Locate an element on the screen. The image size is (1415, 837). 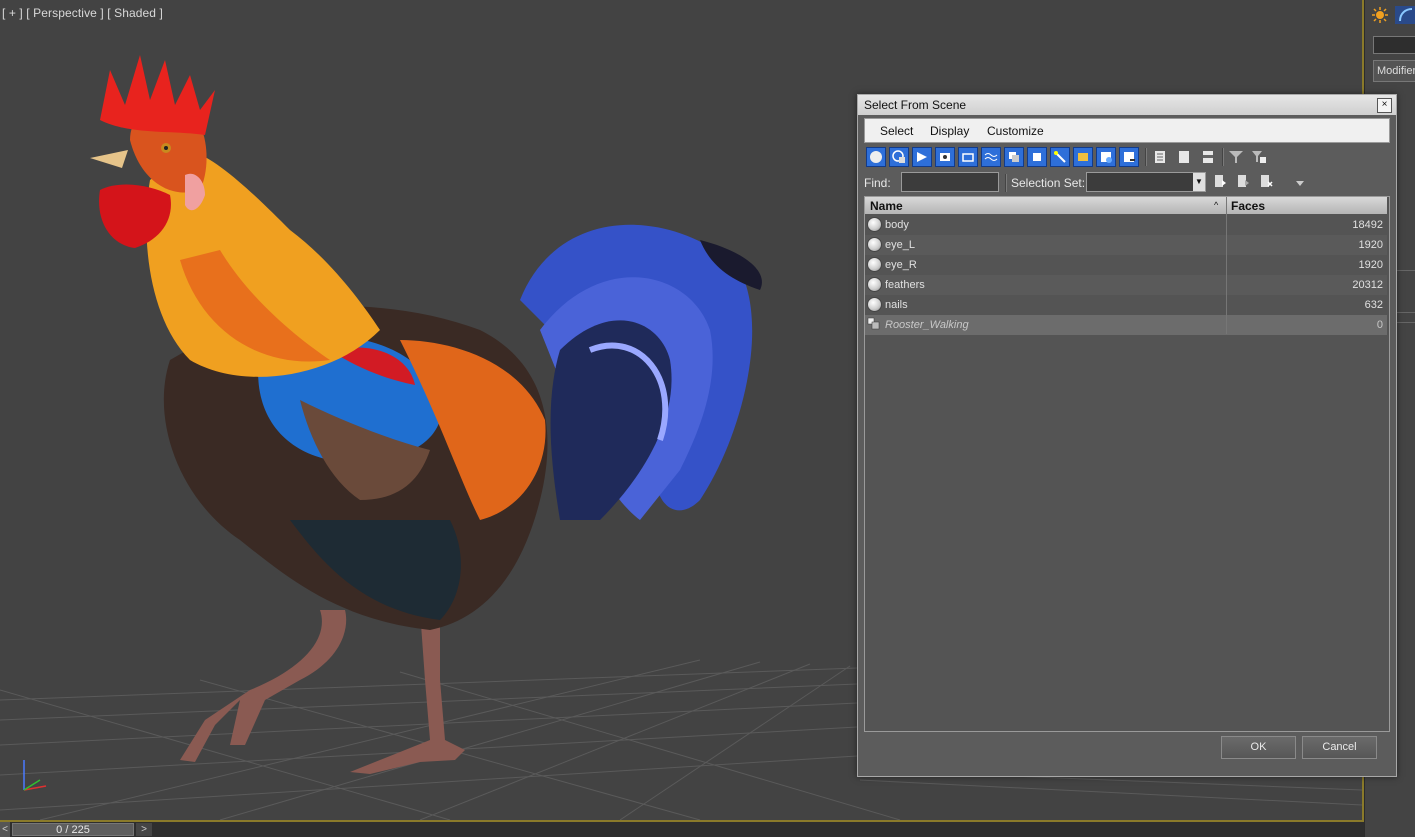
sun-icon is located at coordinates (1380, 15).